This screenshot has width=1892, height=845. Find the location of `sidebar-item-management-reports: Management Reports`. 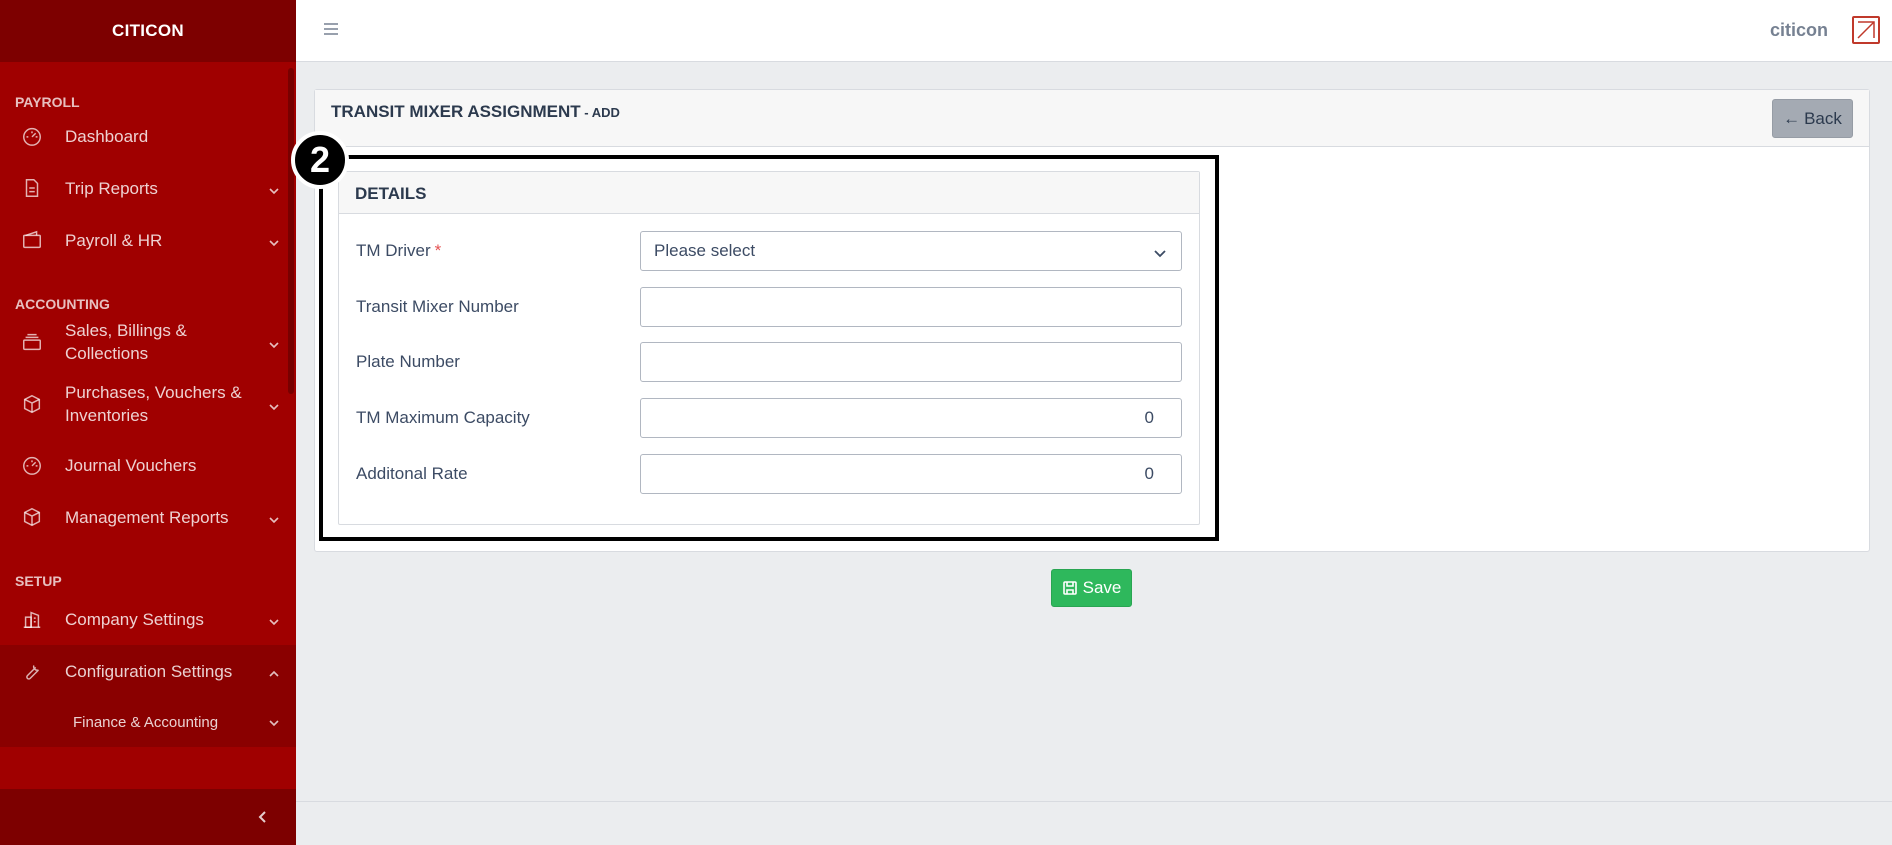

sidebar-item-management-reports: Management Reports is located at coordinates (148, 517).